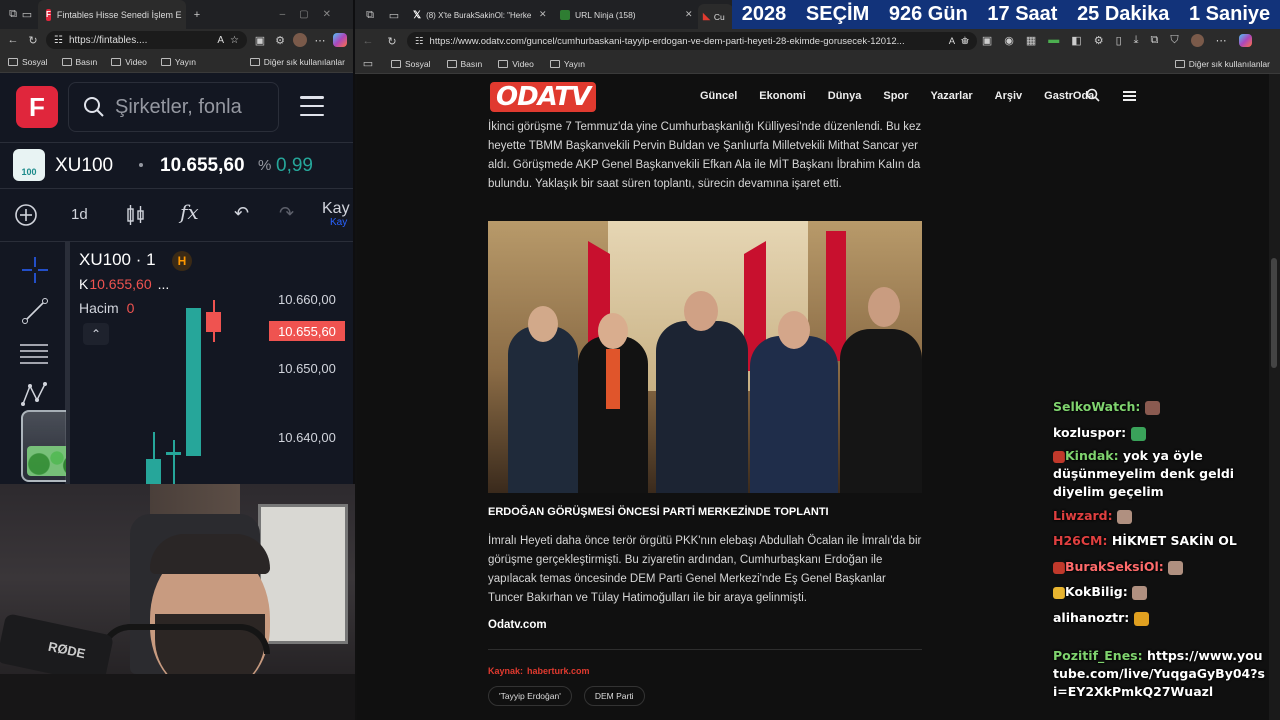 Image resolution: width=1280 pixels, height=720 pixels. Describe the element at coordinates (715, 16) in the screenshot. I see `tab-odatv: ◣ Cu` at that location.